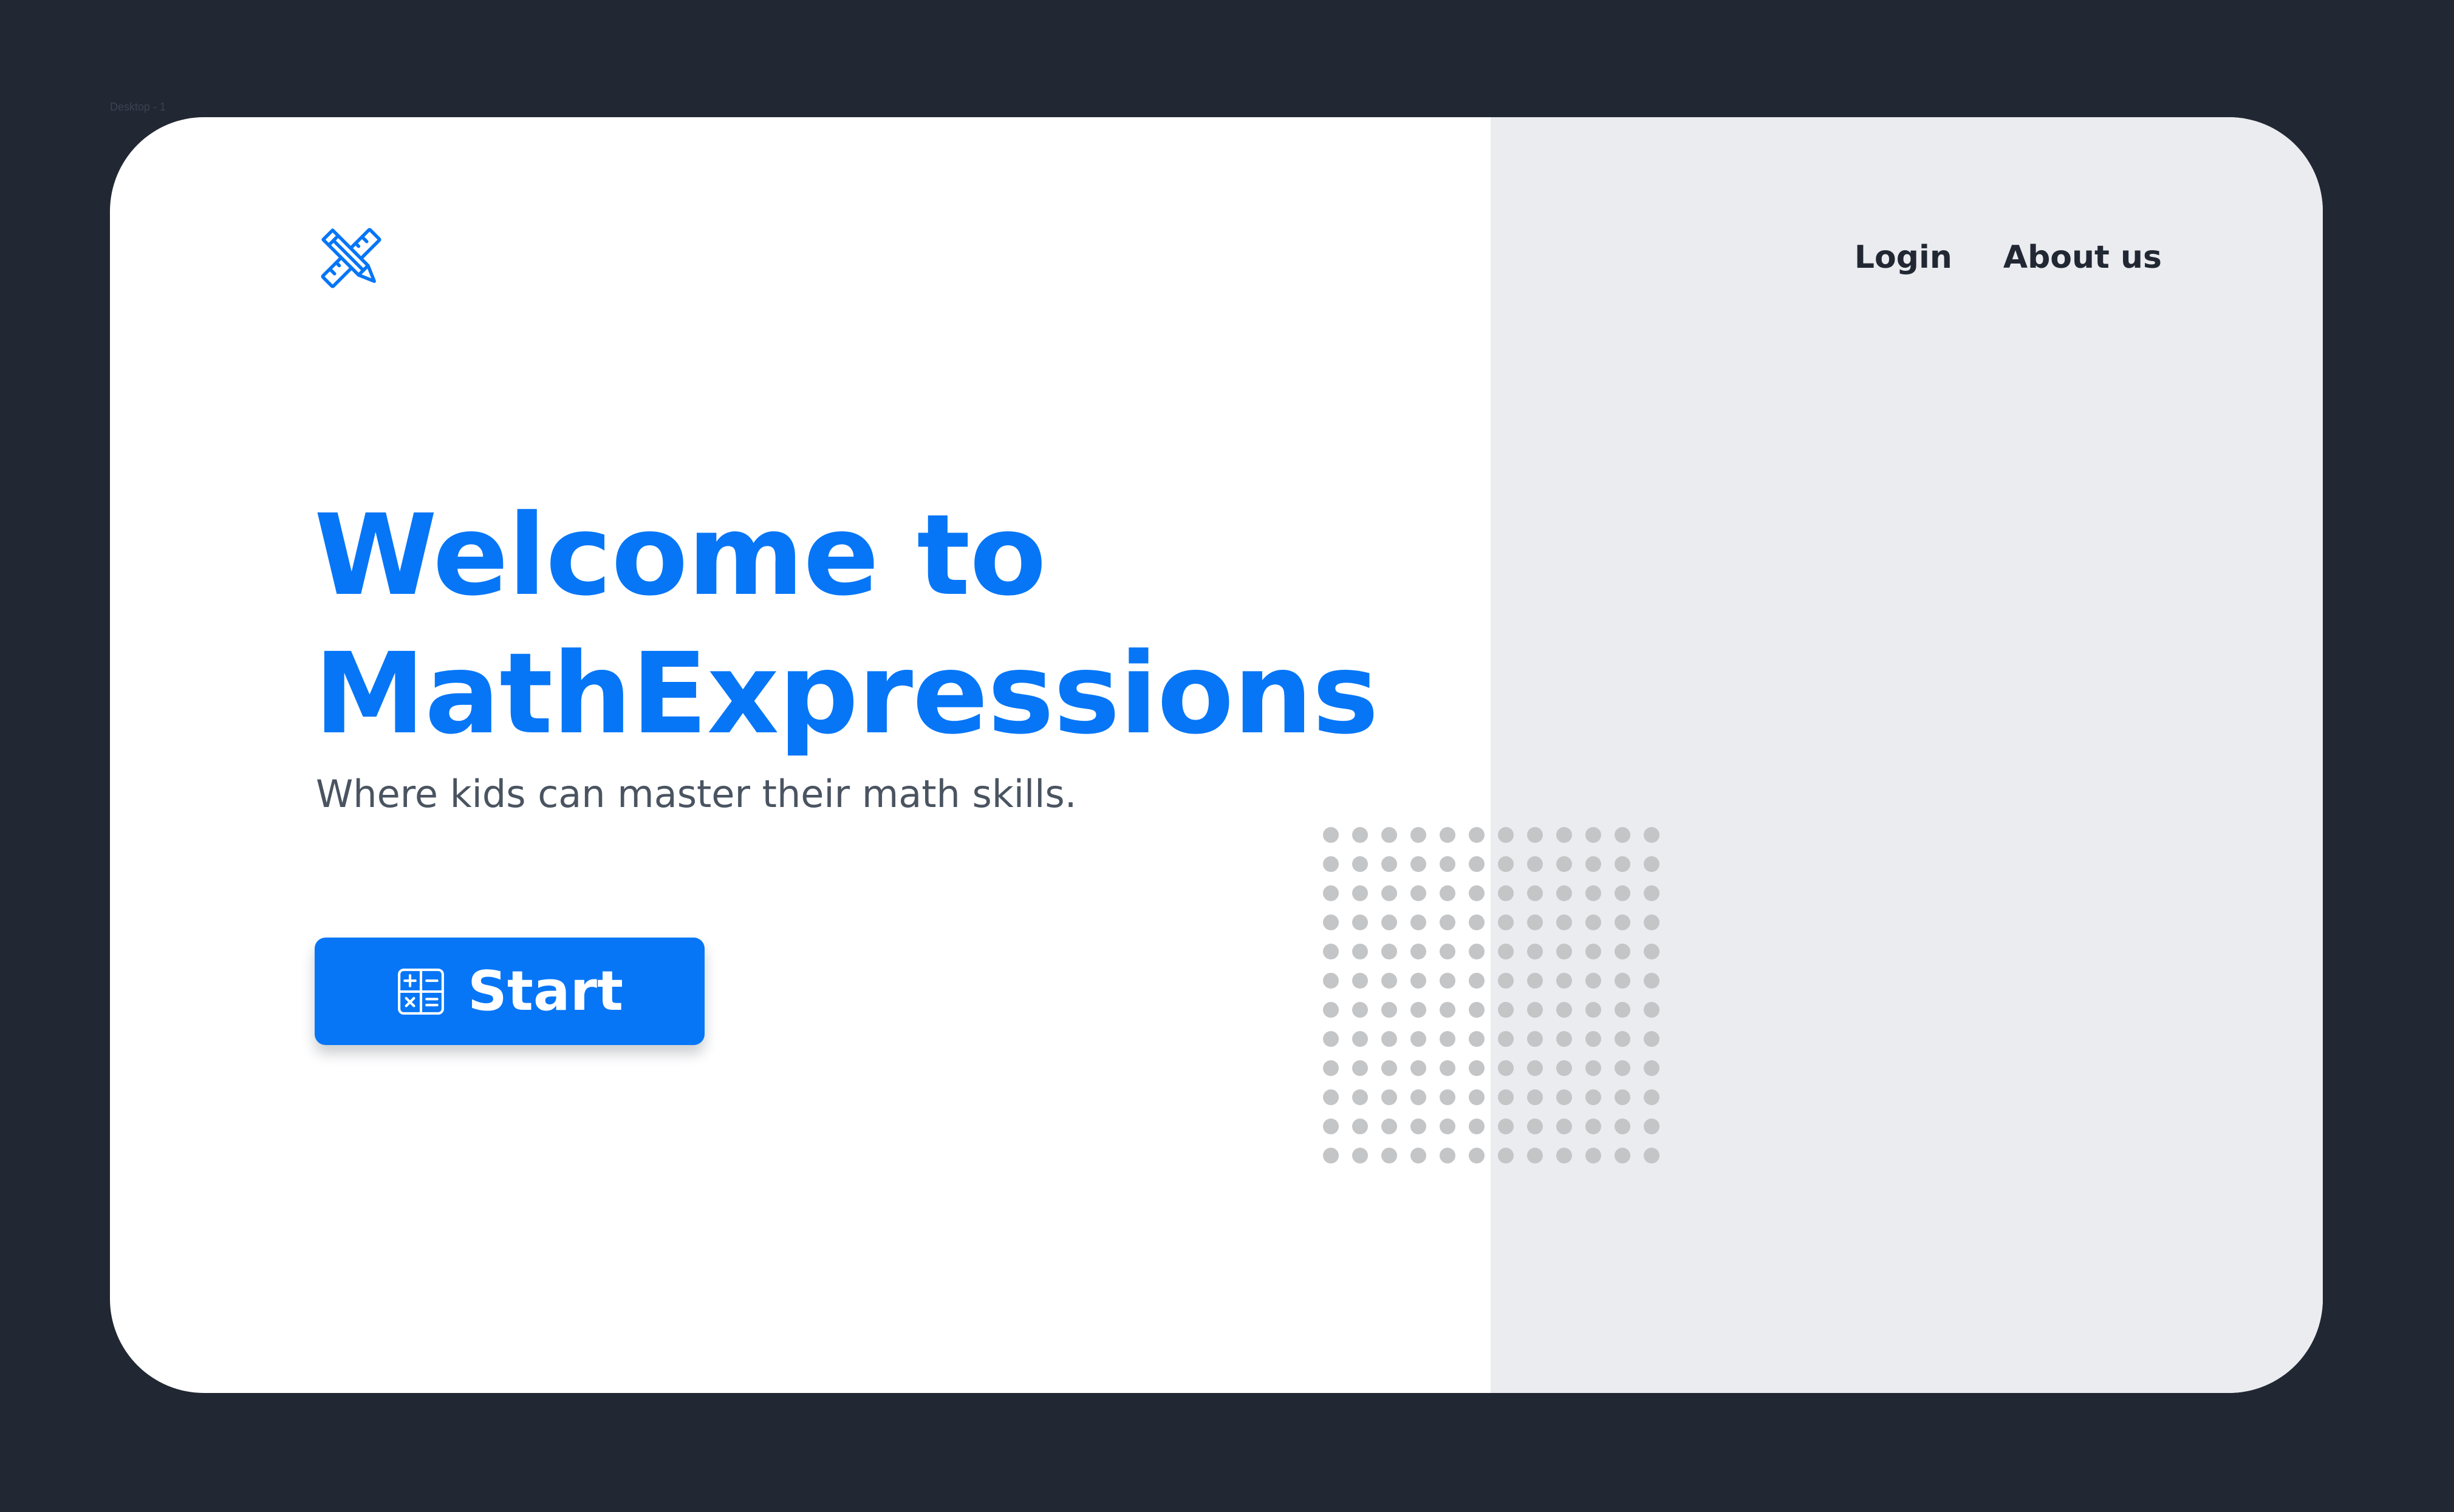  I want to click on top-nav: Login About us, so click(2008, 257).